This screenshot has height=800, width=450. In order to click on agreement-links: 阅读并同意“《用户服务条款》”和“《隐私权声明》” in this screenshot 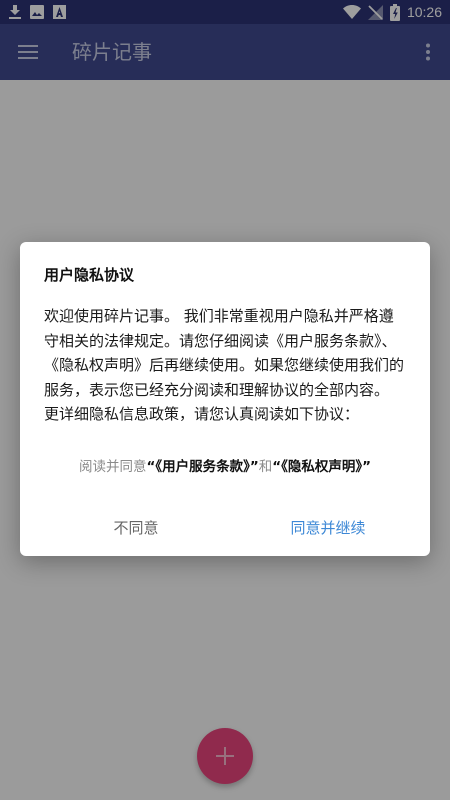, I will do `click(225, 467)`.